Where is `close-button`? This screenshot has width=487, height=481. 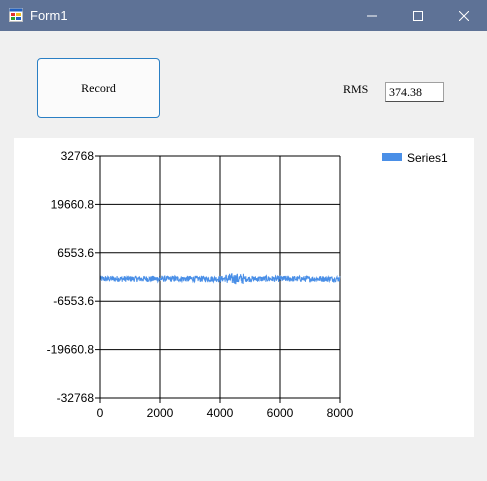 close-button is located at coordinates (464, 15).